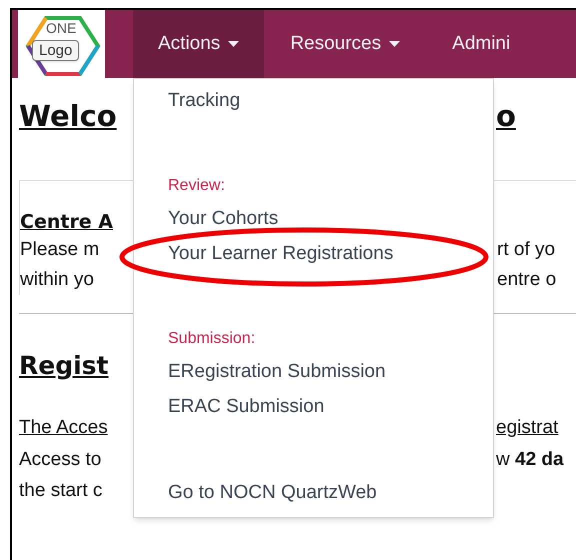  What do you see at coordinates (63, 427) in the screenshot?
I see `link-text: The Acces` at bounding box center [63, 427].